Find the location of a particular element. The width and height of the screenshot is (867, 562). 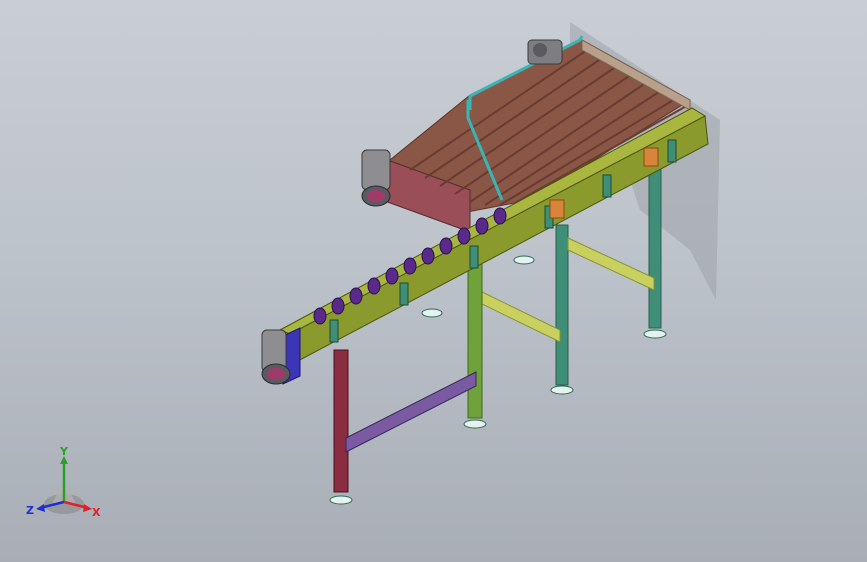

leg-back-right is located at coordinates (655, 247).